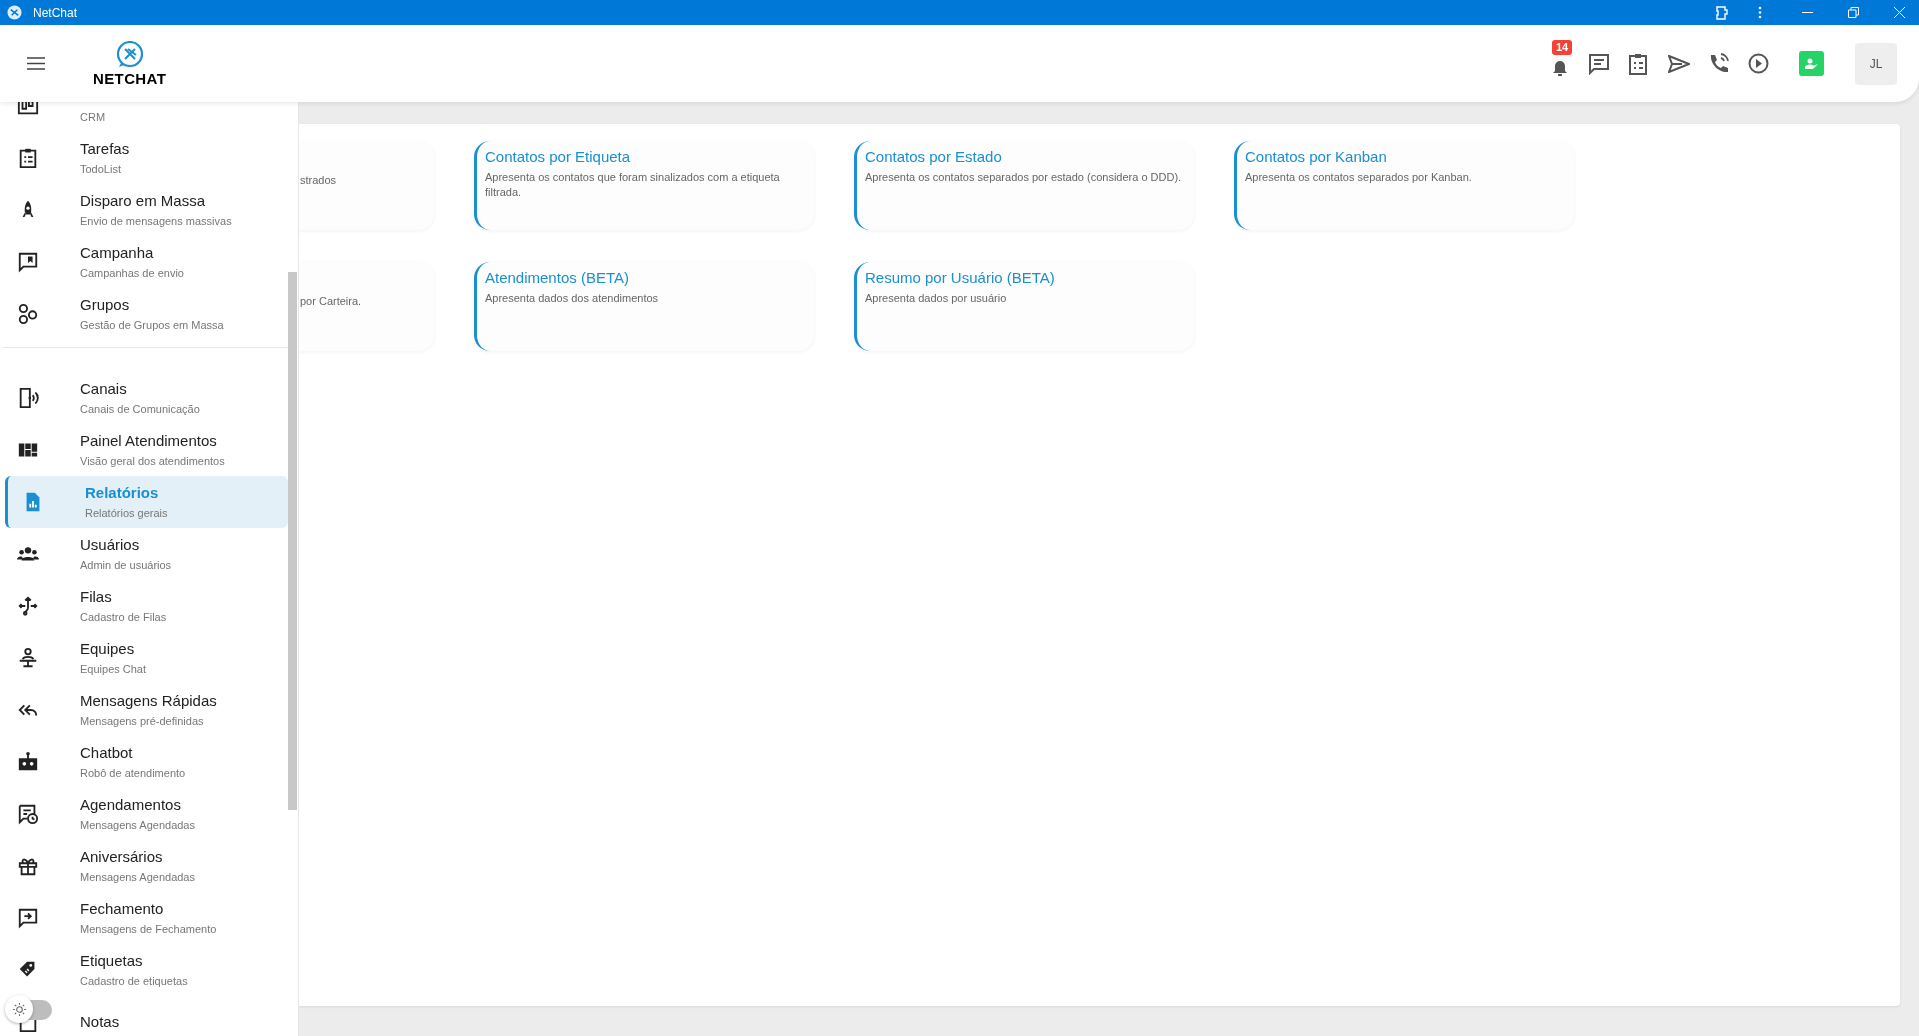  I want to click on menu-item: Campanha Campanhas de envio, so click(149, 262).